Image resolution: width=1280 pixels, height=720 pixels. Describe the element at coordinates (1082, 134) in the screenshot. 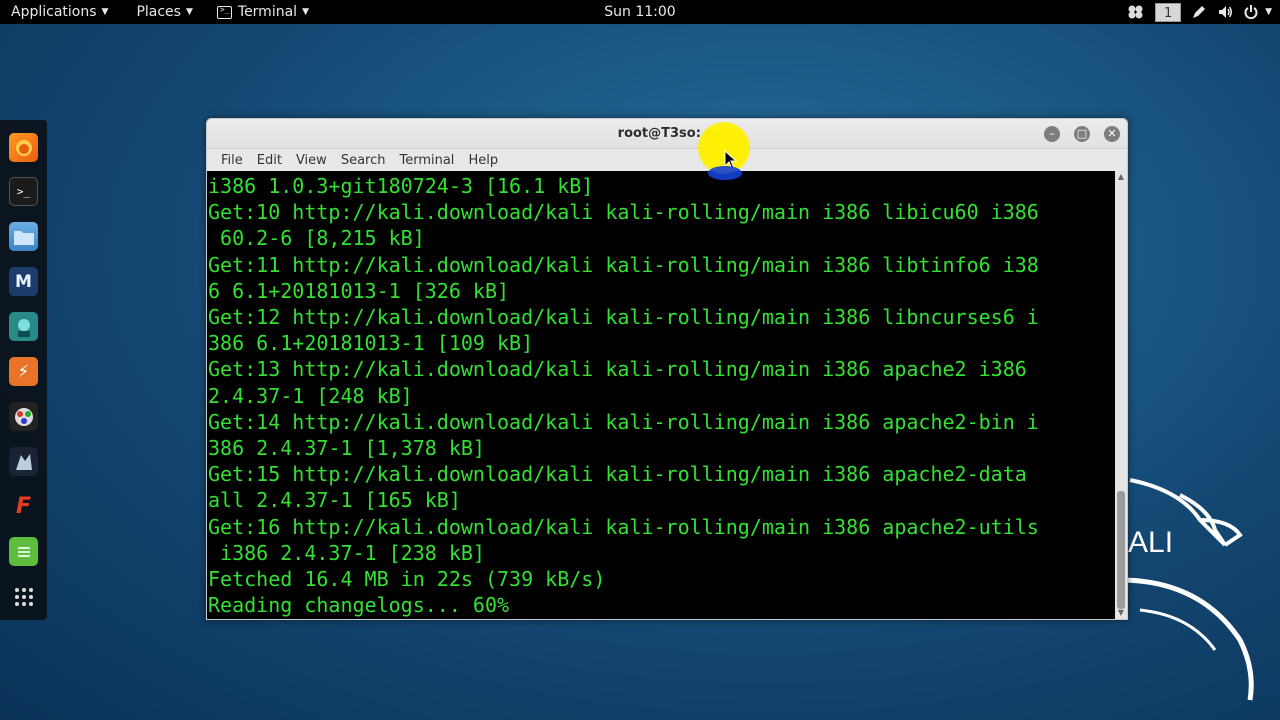

I see `maximize-button: □` at that location.